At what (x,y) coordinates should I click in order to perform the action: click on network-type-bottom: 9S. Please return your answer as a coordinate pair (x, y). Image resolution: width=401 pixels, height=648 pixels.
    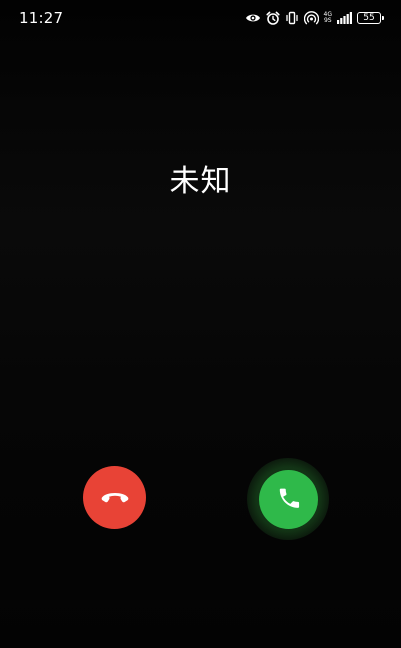
    Looking at the image, I should click on (327, 20).